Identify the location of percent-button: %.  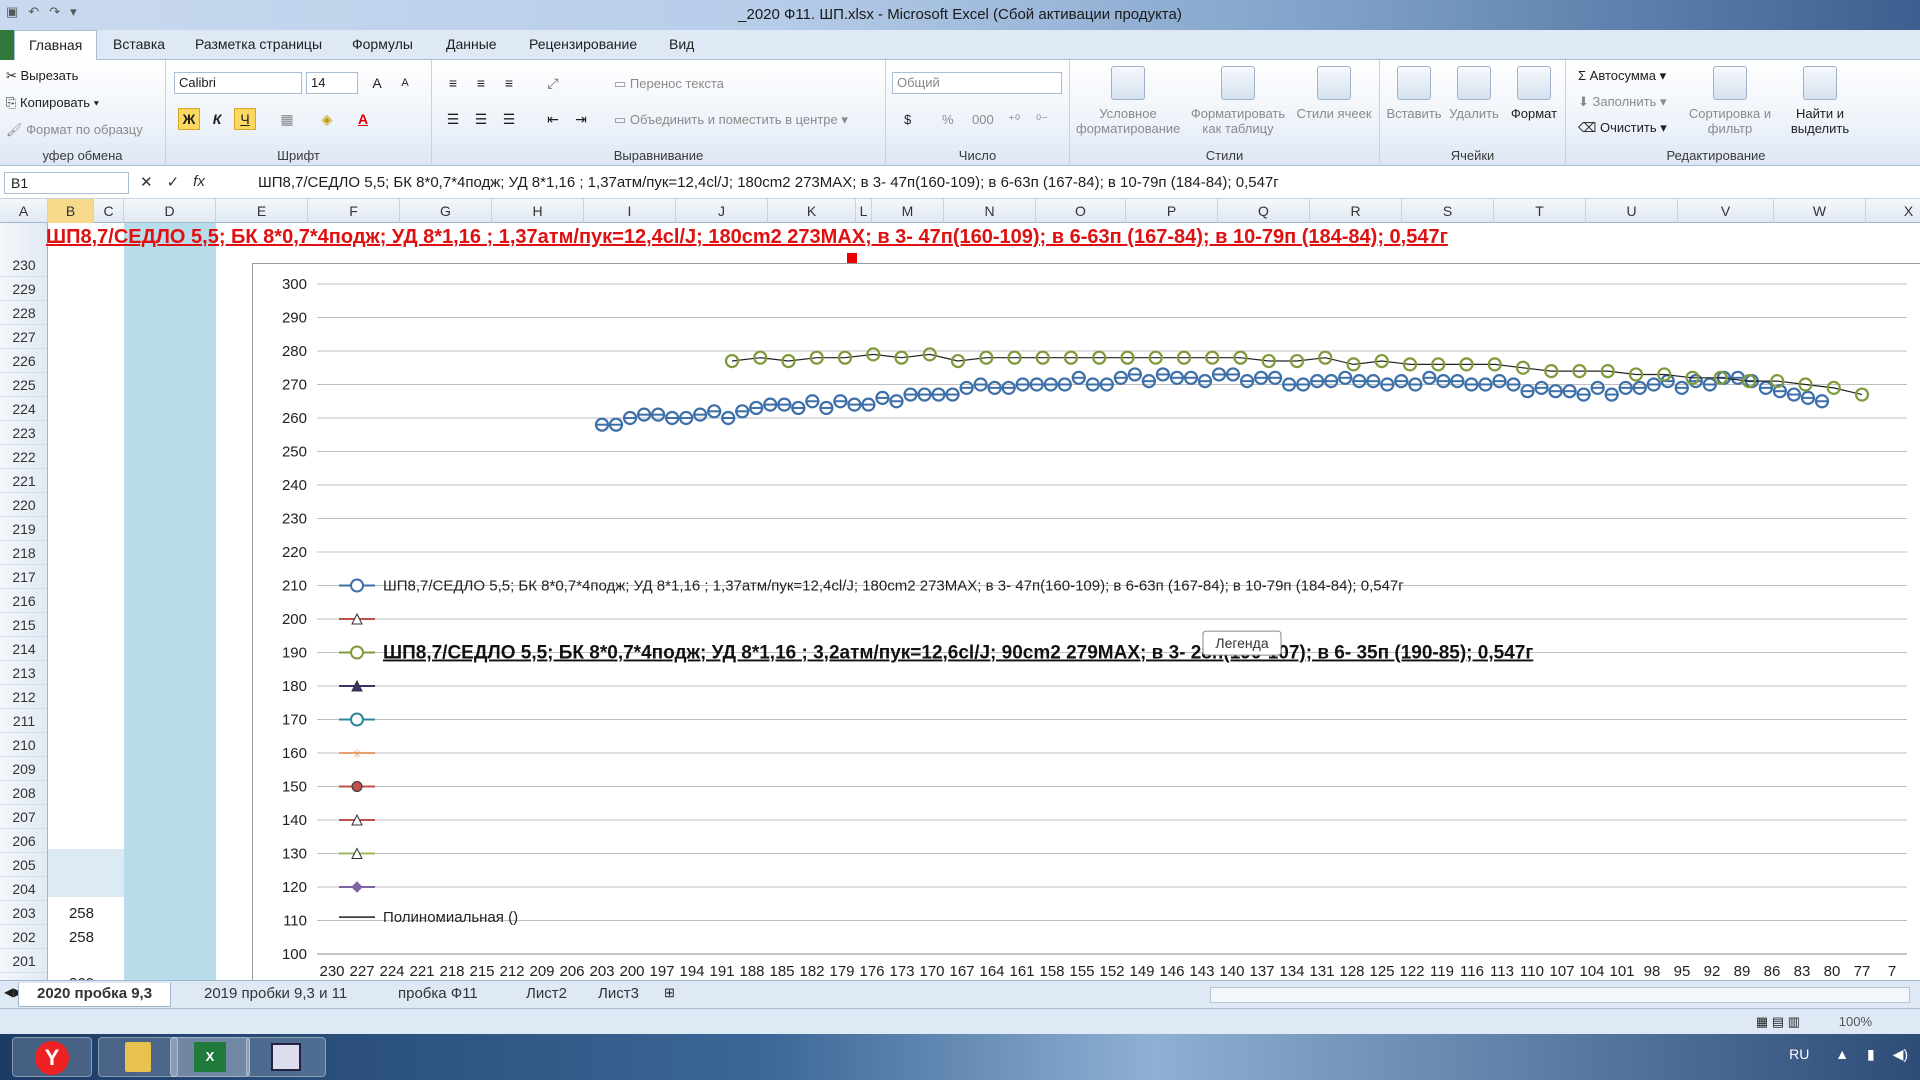
(948, 119).